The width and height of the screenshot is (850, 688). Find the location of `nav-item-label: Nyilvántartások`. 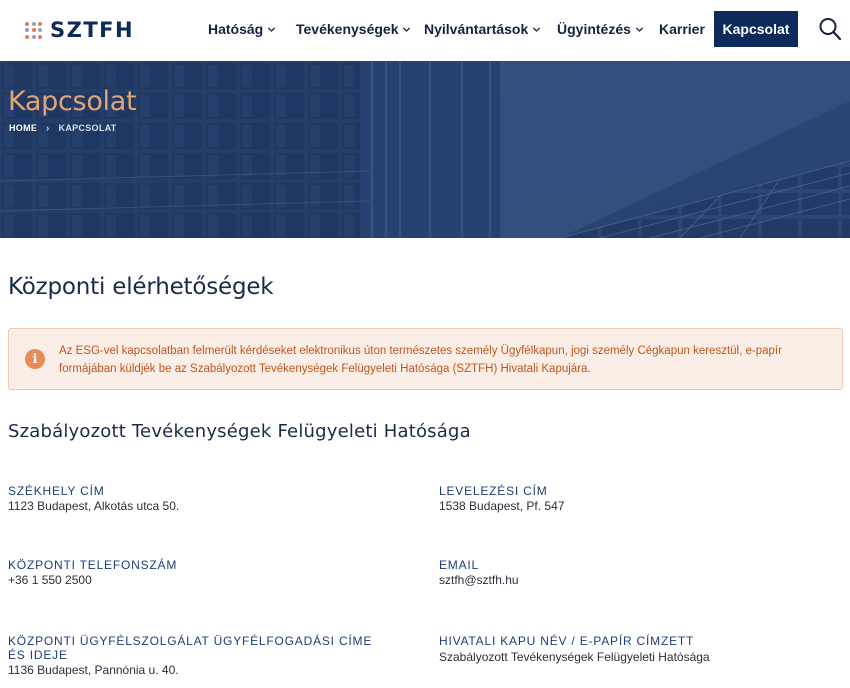

nav-item-label: Nyilvántartások is located at coordinates (476, 29).